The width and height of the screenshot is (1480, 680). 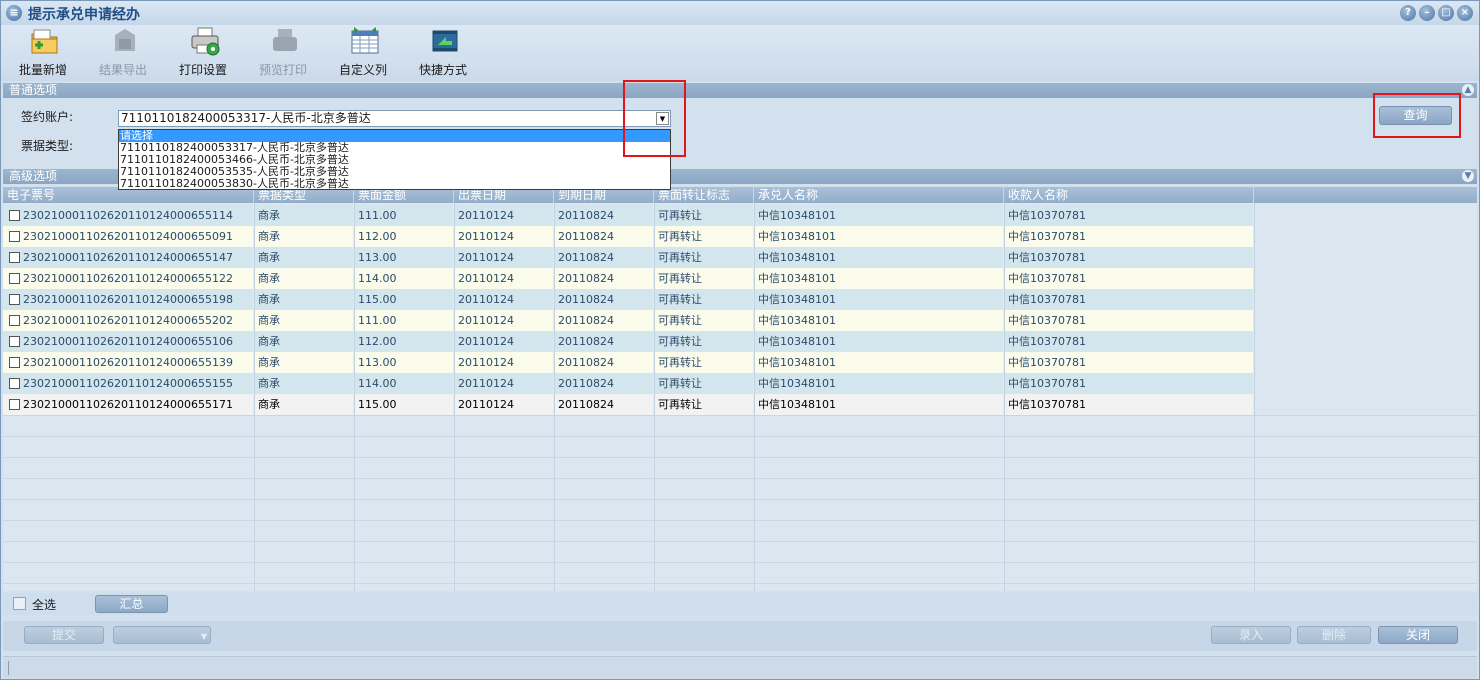 What do you see at coordinates (394, 172) in the screenshot?
I see `dropdown-option: 7110110182400053535-人民币-北京多普达` at bounding box center [394, 172].